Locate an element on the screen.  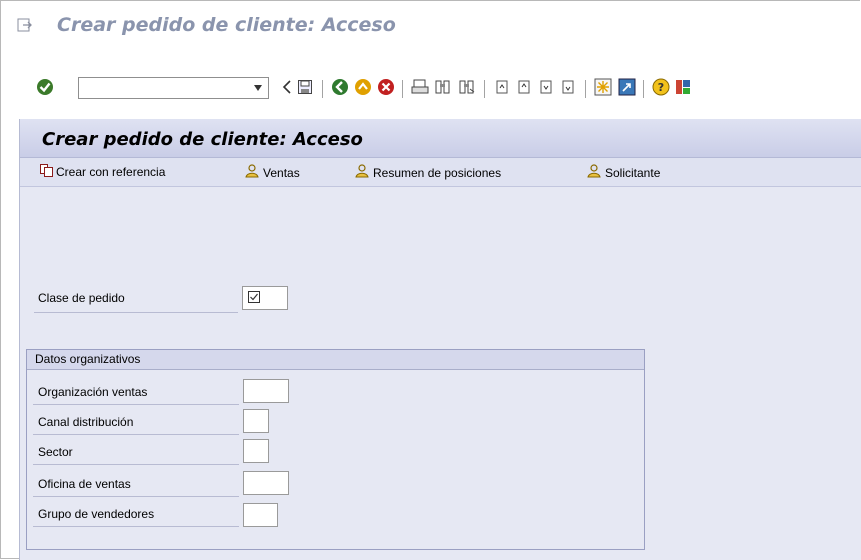
create-reference-icon is located at coordinates (46, 172).